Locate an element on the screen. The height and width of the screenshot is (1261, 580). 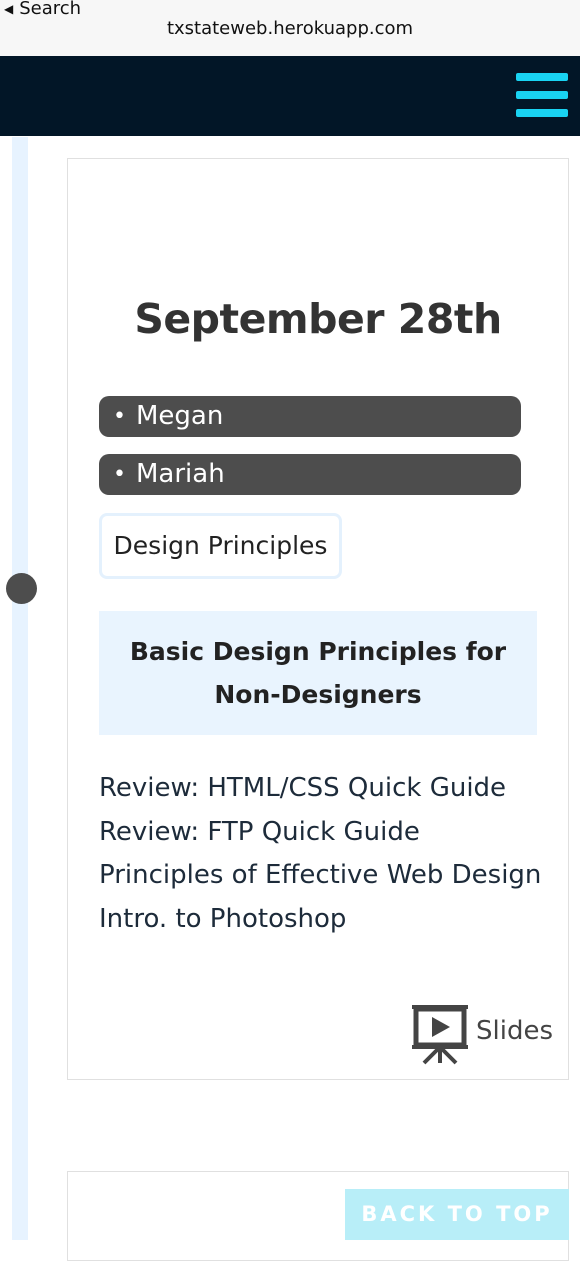
resource-link: Principles of Effective Web Design is located at coordinates (329, 876).